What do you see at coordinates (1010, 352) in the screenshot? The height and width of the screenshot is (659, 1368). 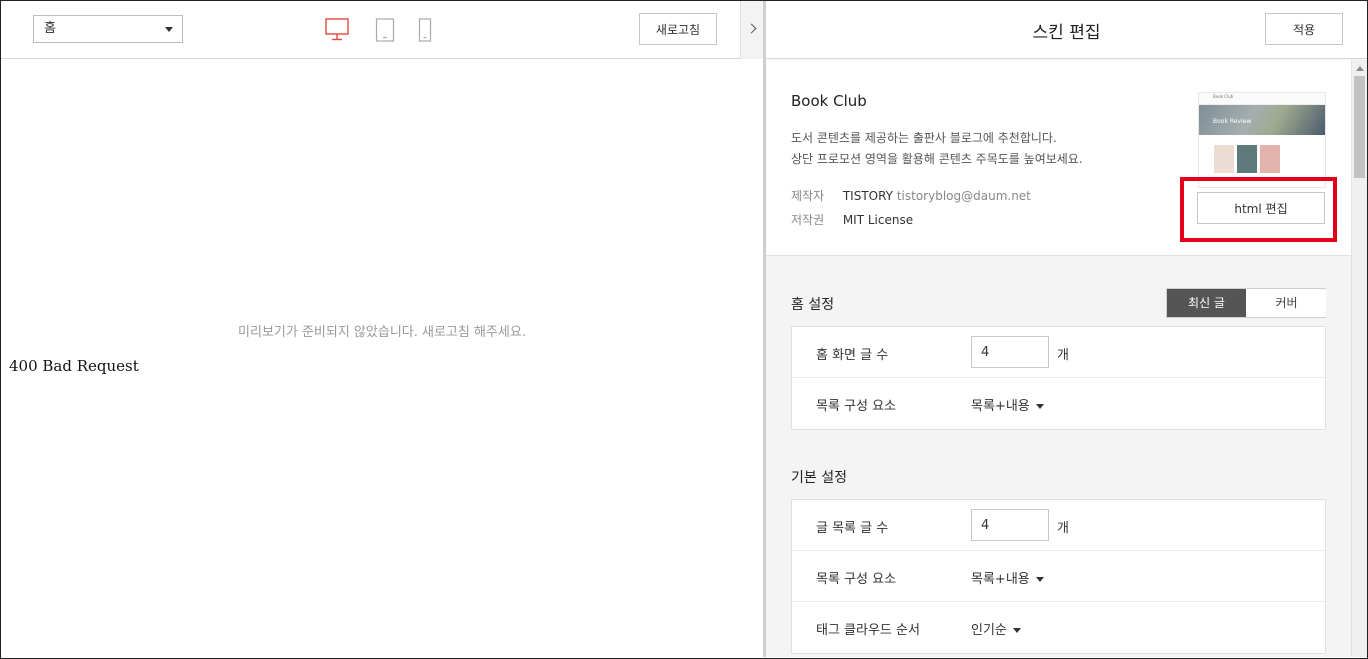 I see `home-post-count-input` at bounding box center [1010, 352].